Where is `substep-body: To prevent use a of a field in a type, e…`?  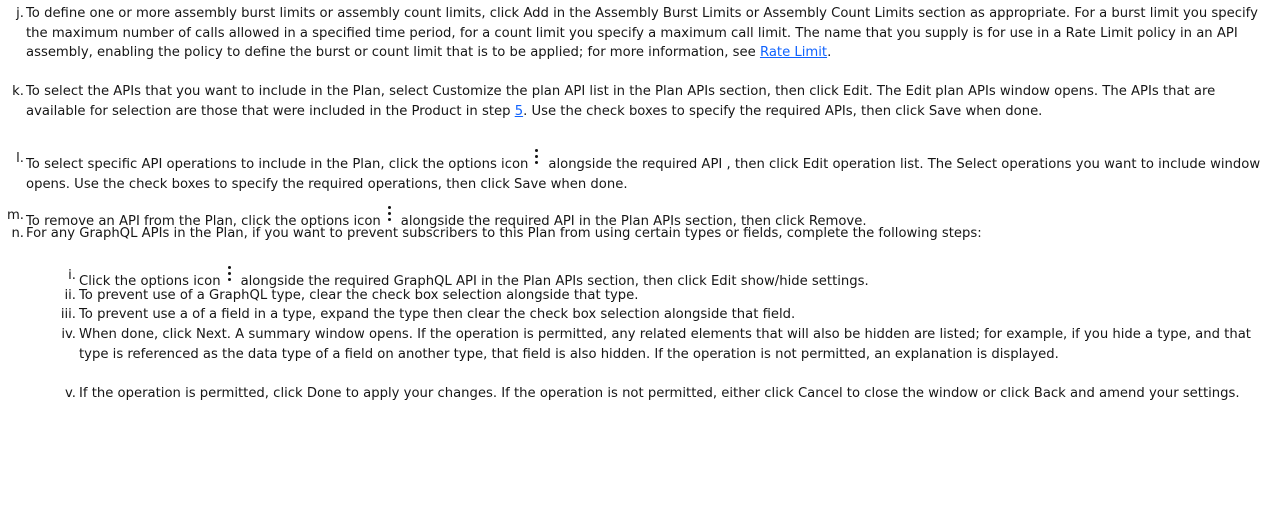 substep-body: To prevent use a of a field in a type, e… is located at coordinates (670, 315).